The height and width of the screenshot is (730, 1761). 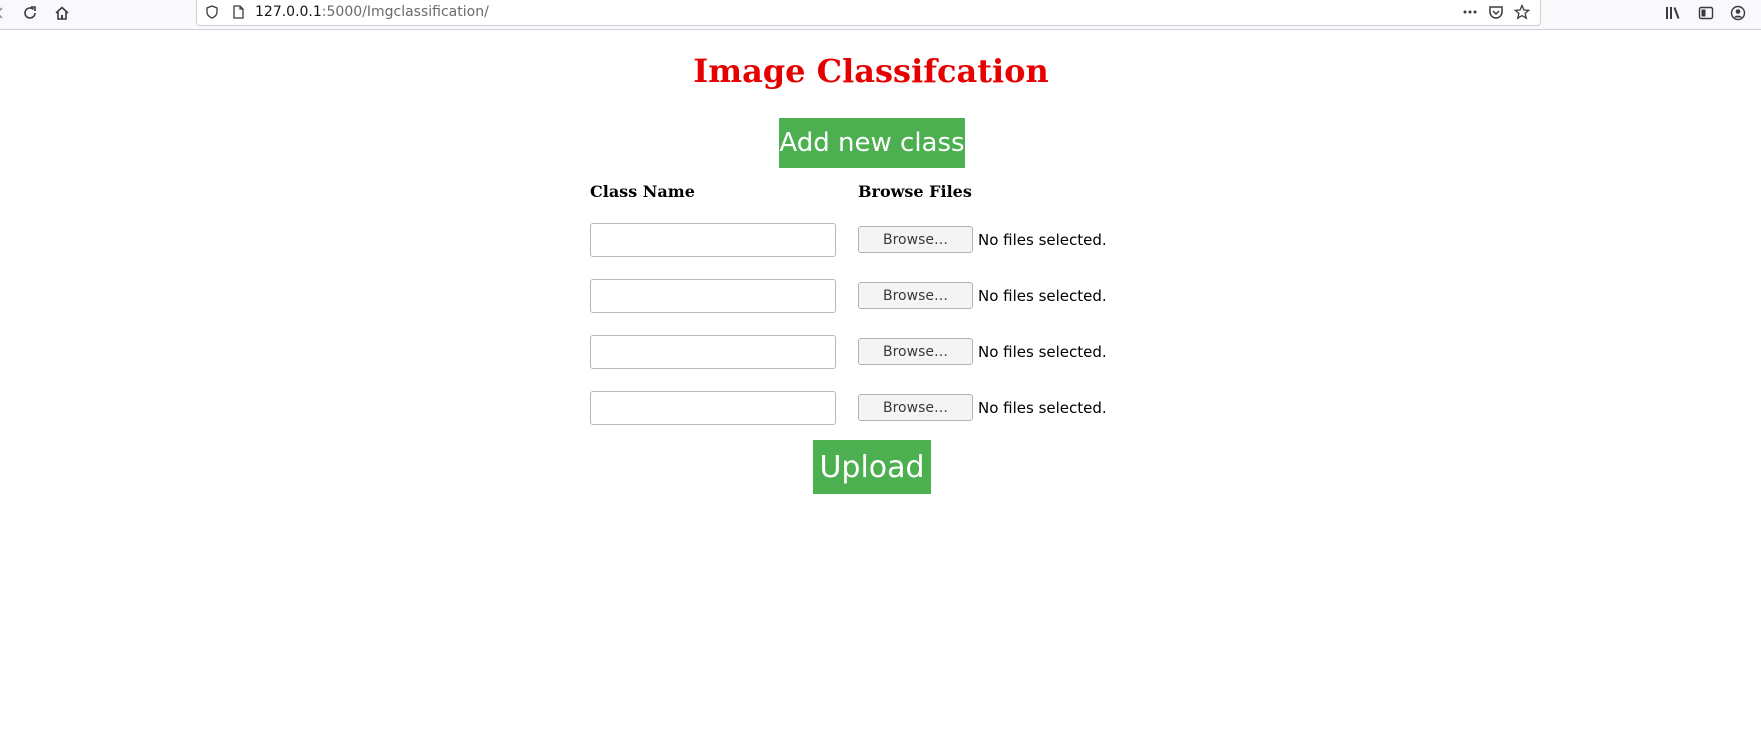 I want to click on pocket-icon, so click(x=1496, y=12).